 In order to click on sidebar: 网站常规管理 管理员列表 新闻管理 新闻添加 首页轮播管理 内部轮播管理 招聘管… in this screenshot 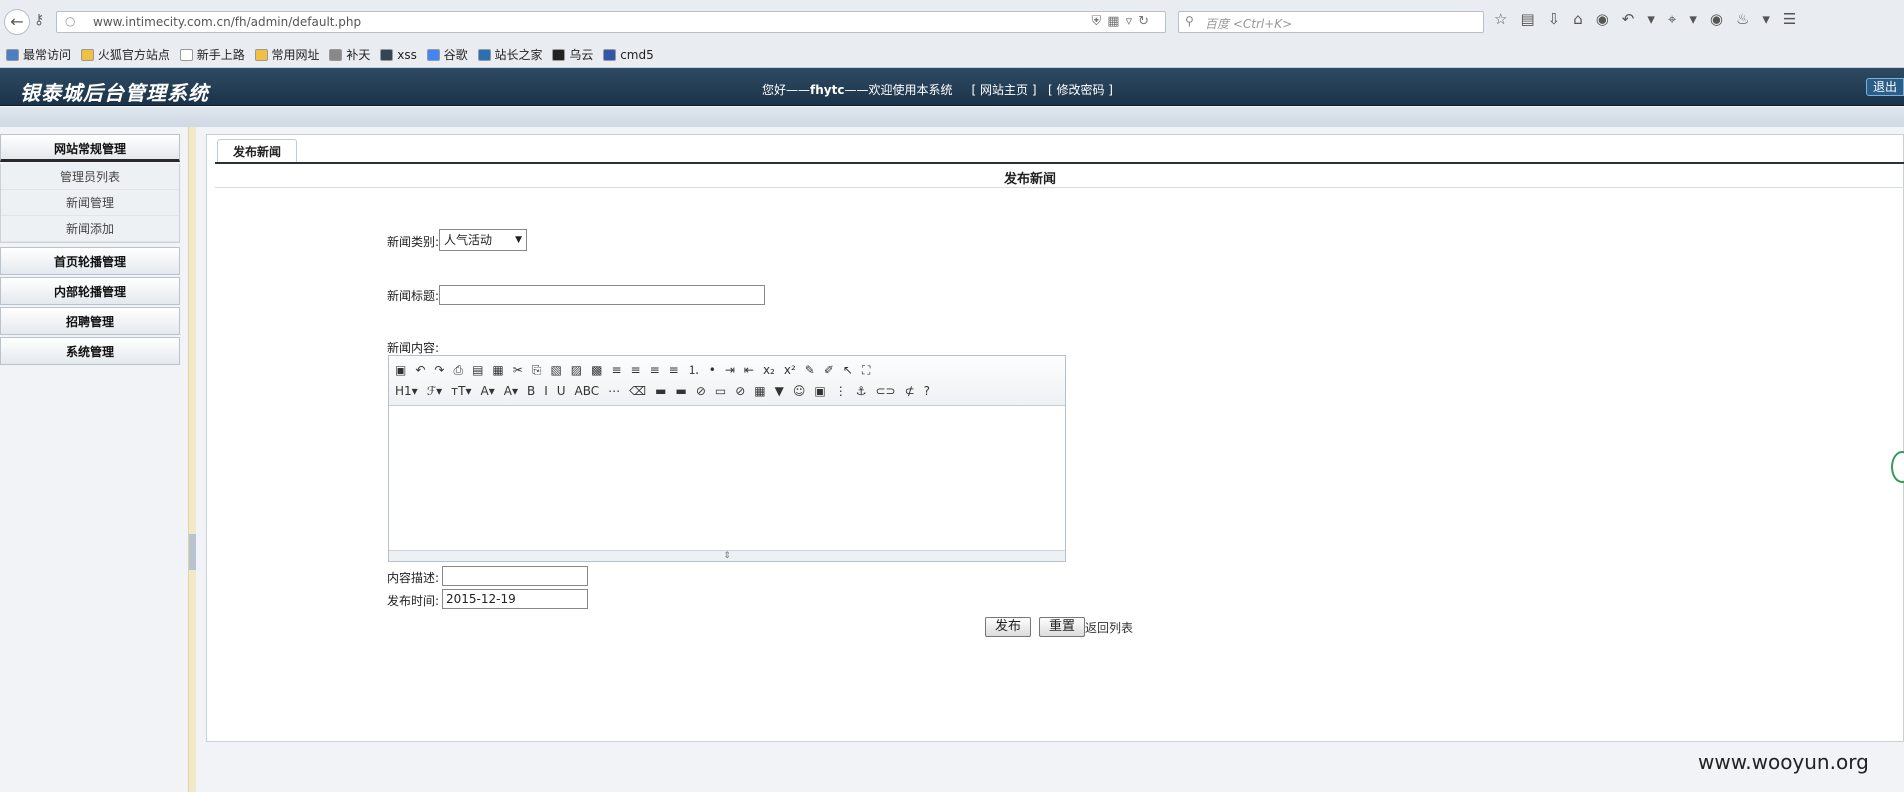, I will do `click(90, 463)`.